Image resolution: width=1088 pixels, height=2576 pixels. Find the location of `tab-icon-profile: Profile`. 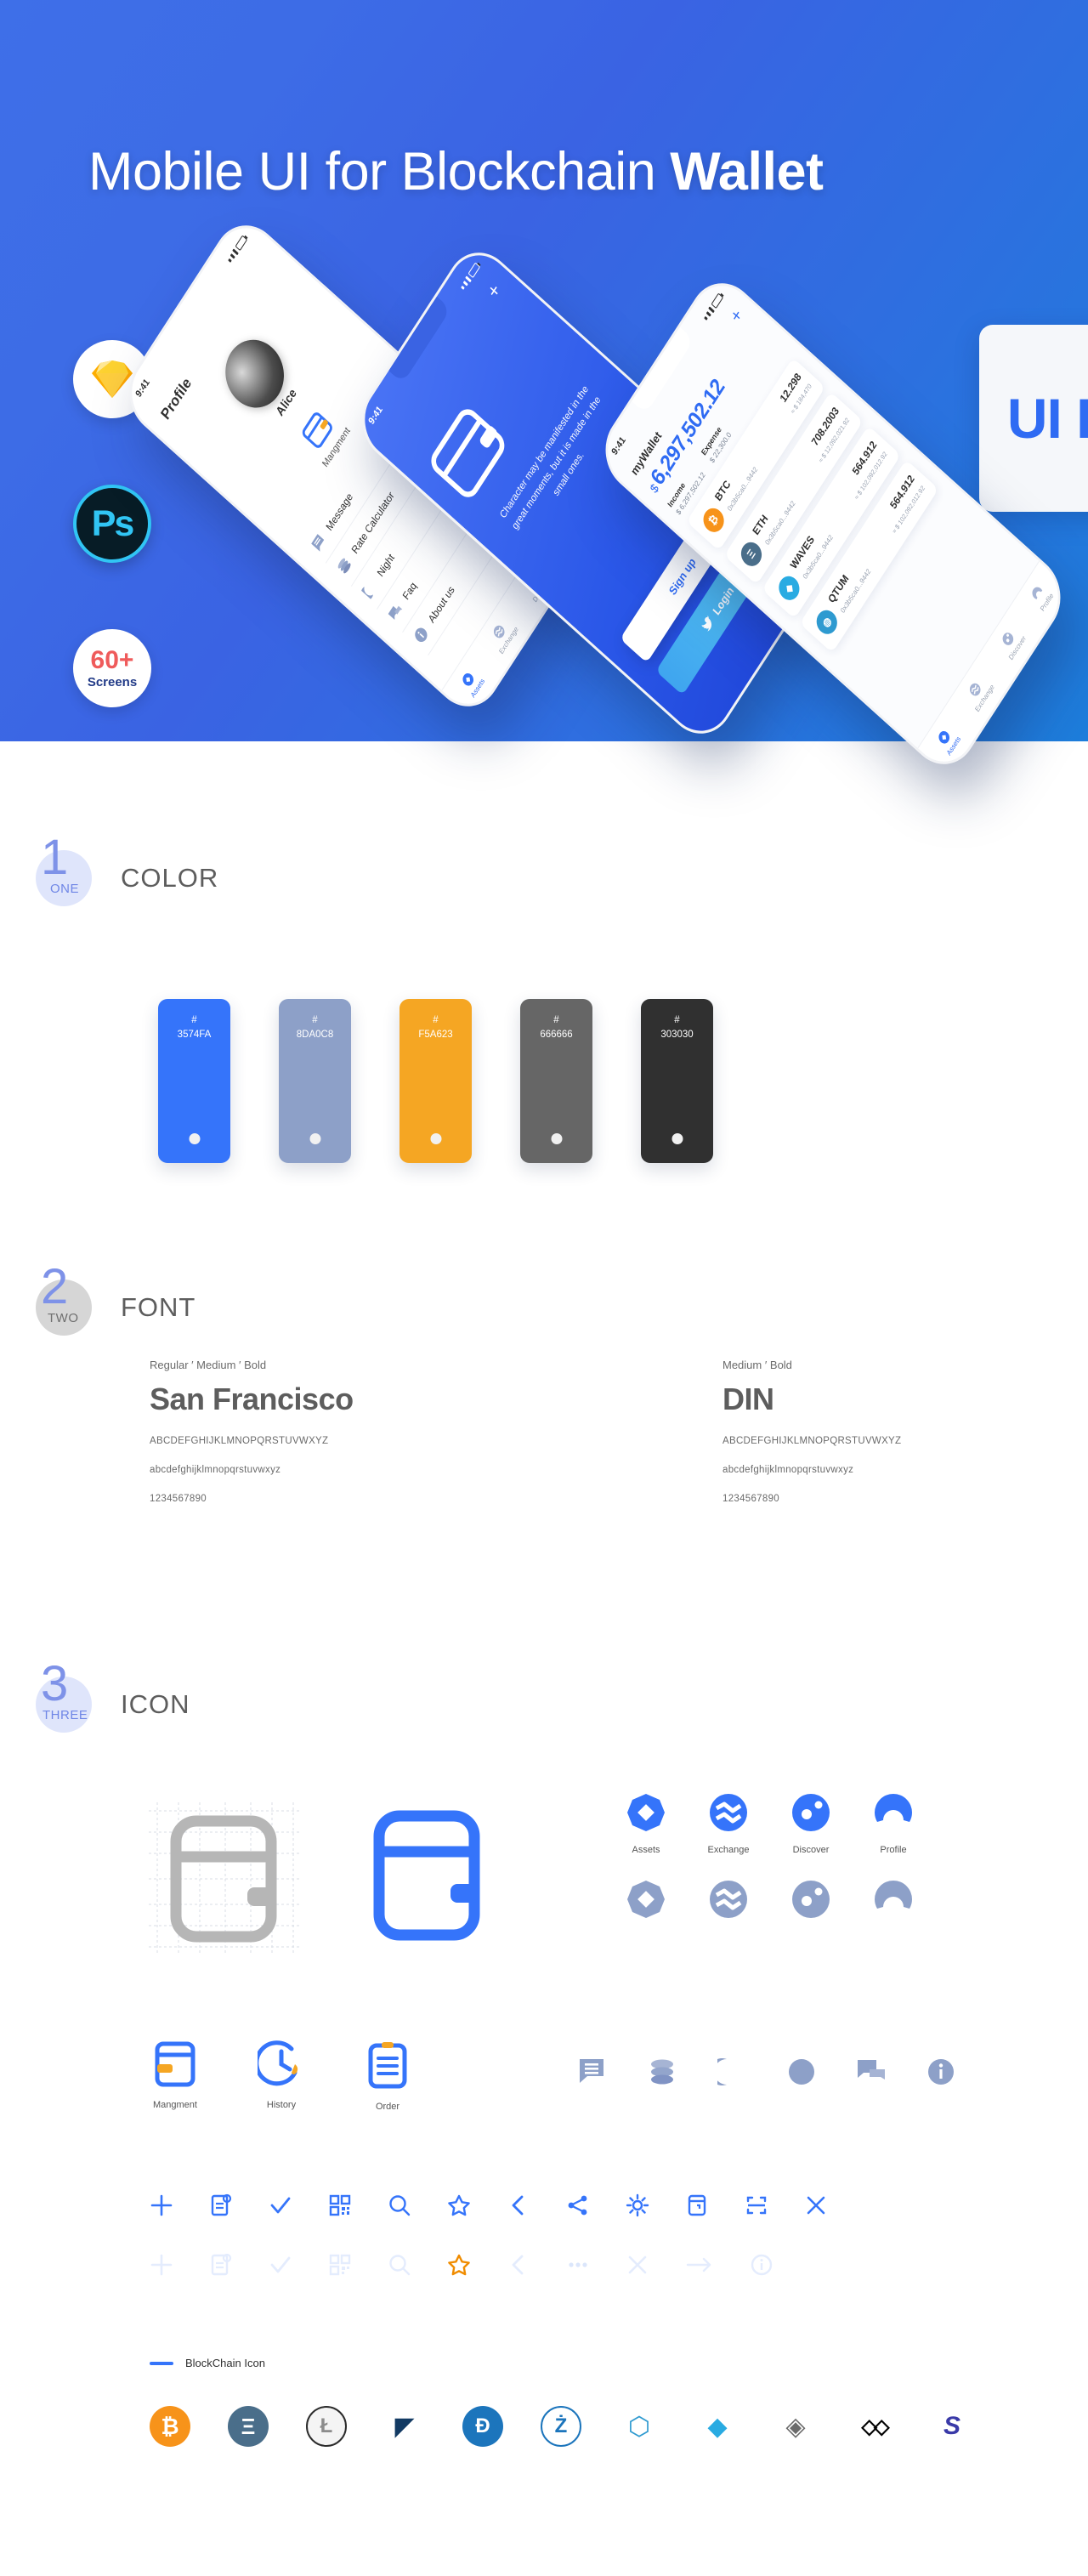

tab-icon-profile: Profile is located at coordinates (893, 1824).